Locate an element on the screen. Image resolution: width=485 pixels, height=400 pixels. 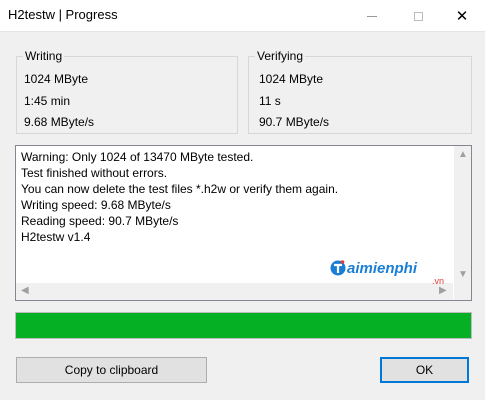
watermark-brand: aimienphi is located at coordinates (382, 268).